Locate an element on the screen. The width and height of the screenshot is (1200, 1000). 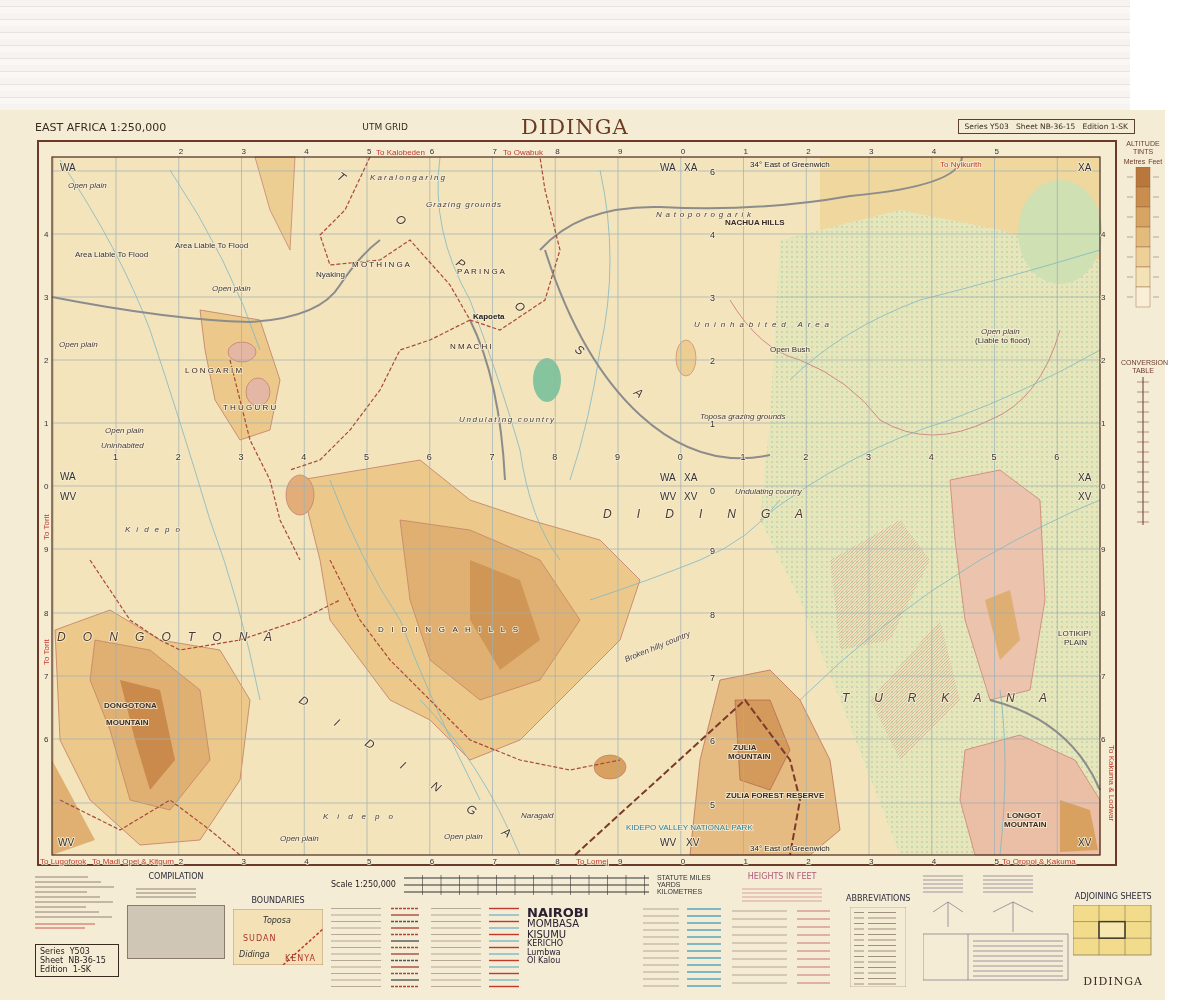
grid-name: UTM GRID is located at coordinates (385, 127).